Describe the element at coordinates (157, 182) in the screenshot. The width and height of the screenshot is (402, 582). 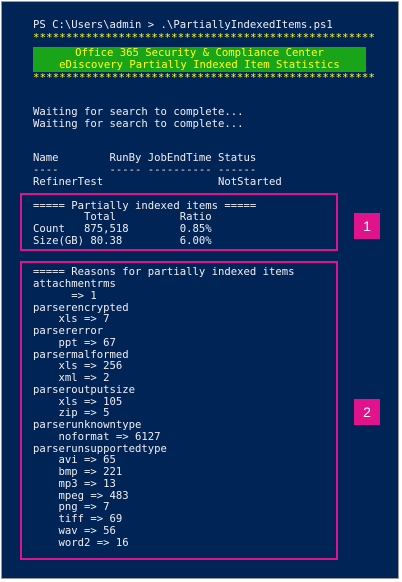
I see `search-table-row: RefinerTest NotStarted` at that location.